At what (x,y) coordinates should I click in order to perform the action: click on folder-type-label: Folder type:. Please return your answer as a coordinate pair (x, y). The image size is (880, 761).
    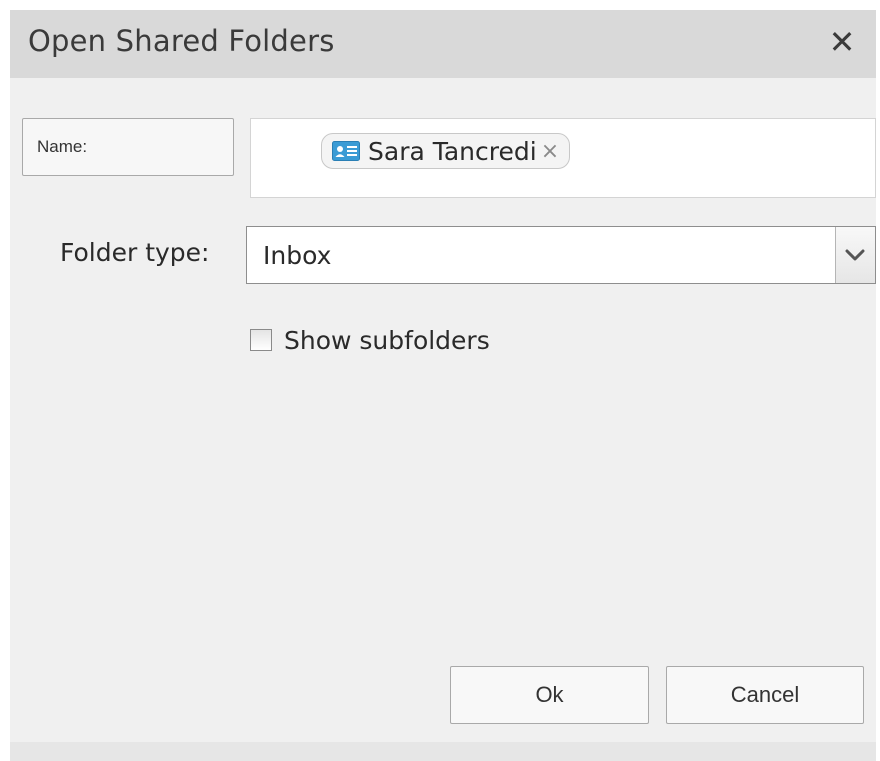
    Looking at the image, I should click on (135, 252).